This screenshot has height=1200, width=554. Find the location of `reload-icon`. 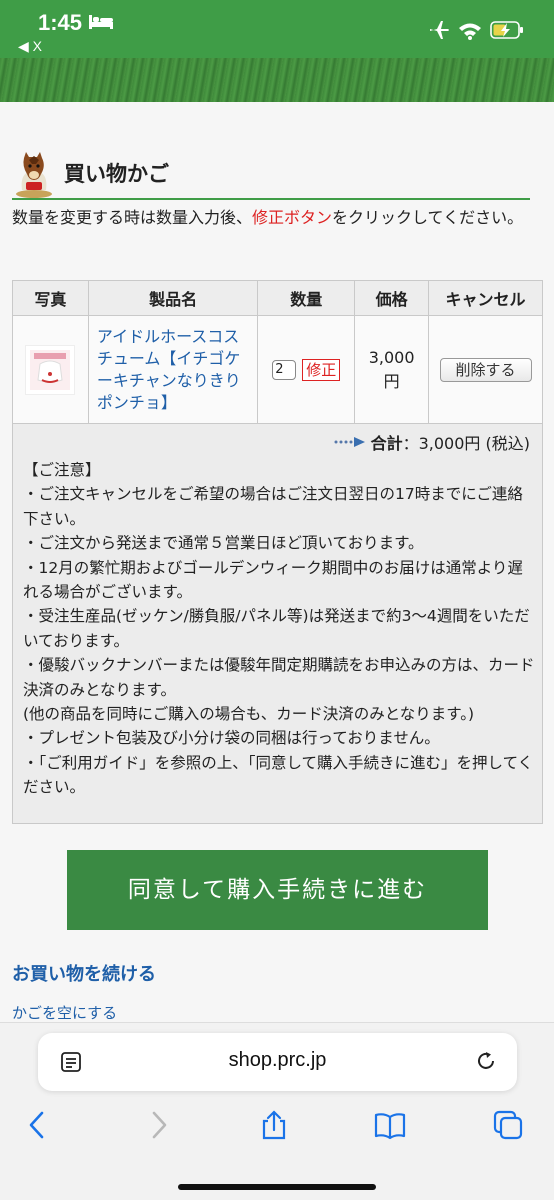

reload-icon is located at coordinates (486, 1061).